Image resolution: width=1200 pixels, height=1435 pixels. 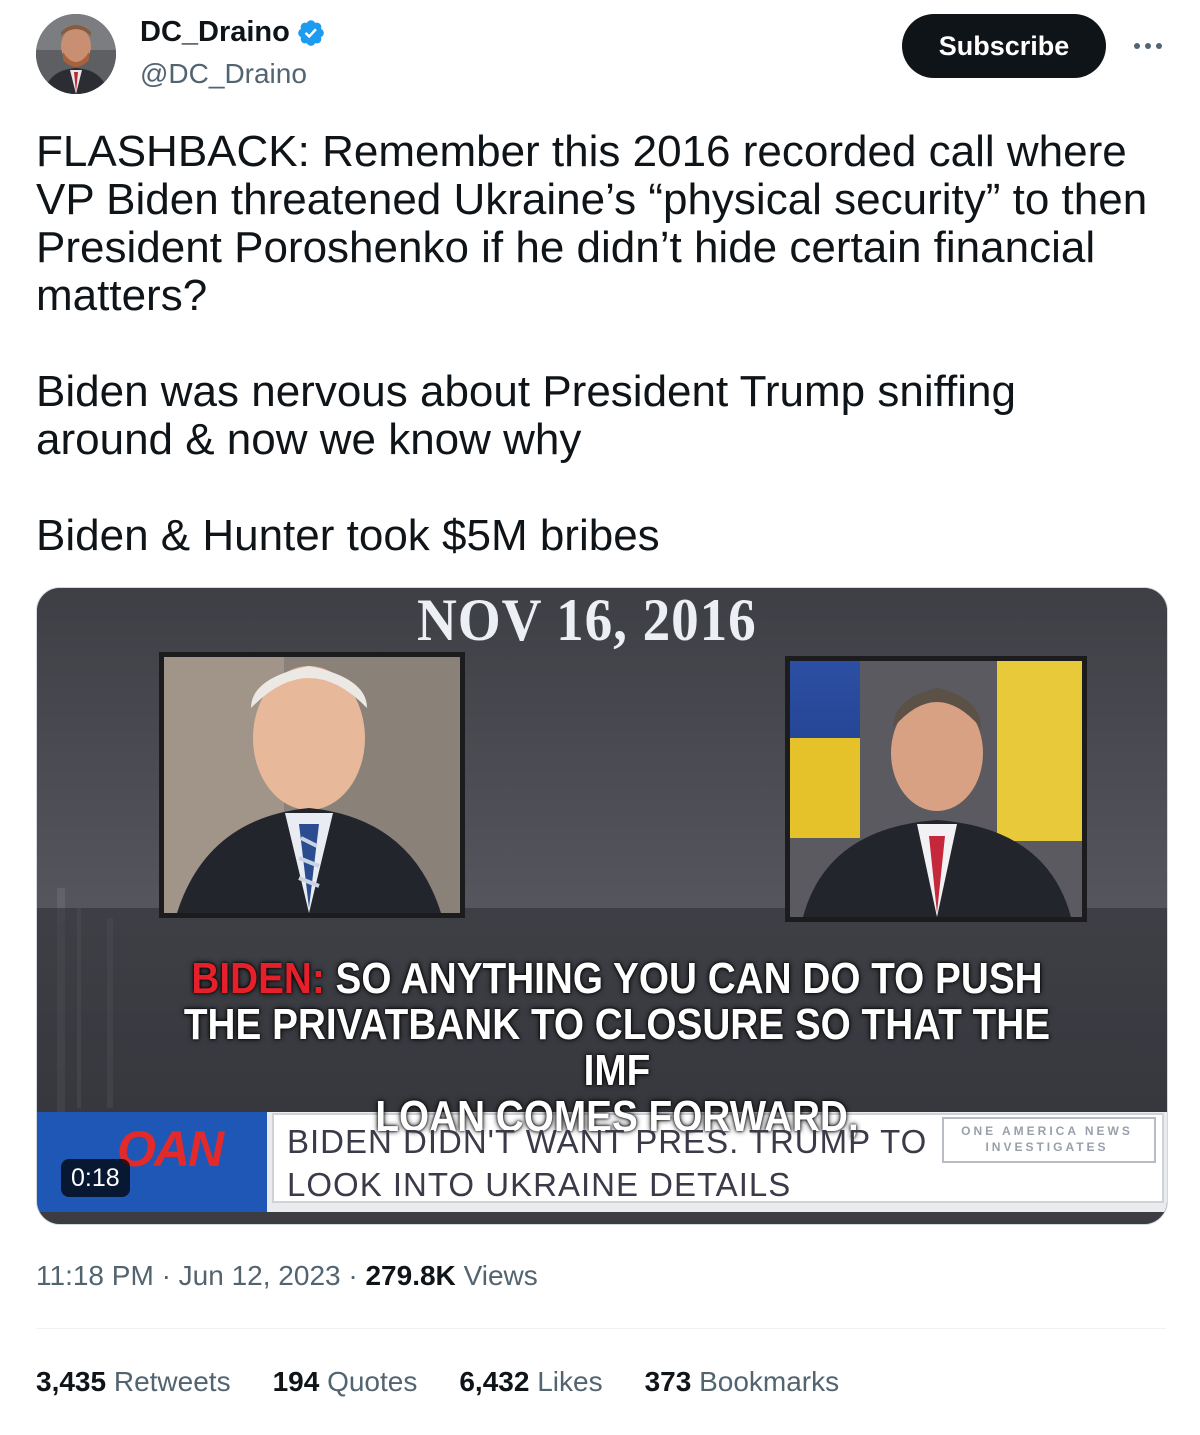 I want to click on author-name-row: DC_Draino, so click(x=233, y=32).